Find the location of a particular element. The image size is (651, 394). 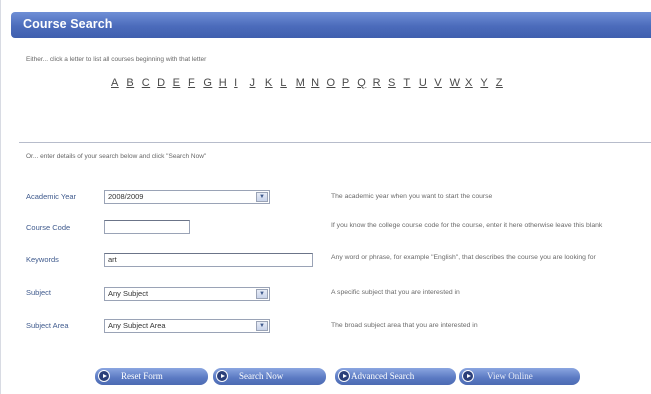

keywords-input: art is located at coordinates (208, 260).